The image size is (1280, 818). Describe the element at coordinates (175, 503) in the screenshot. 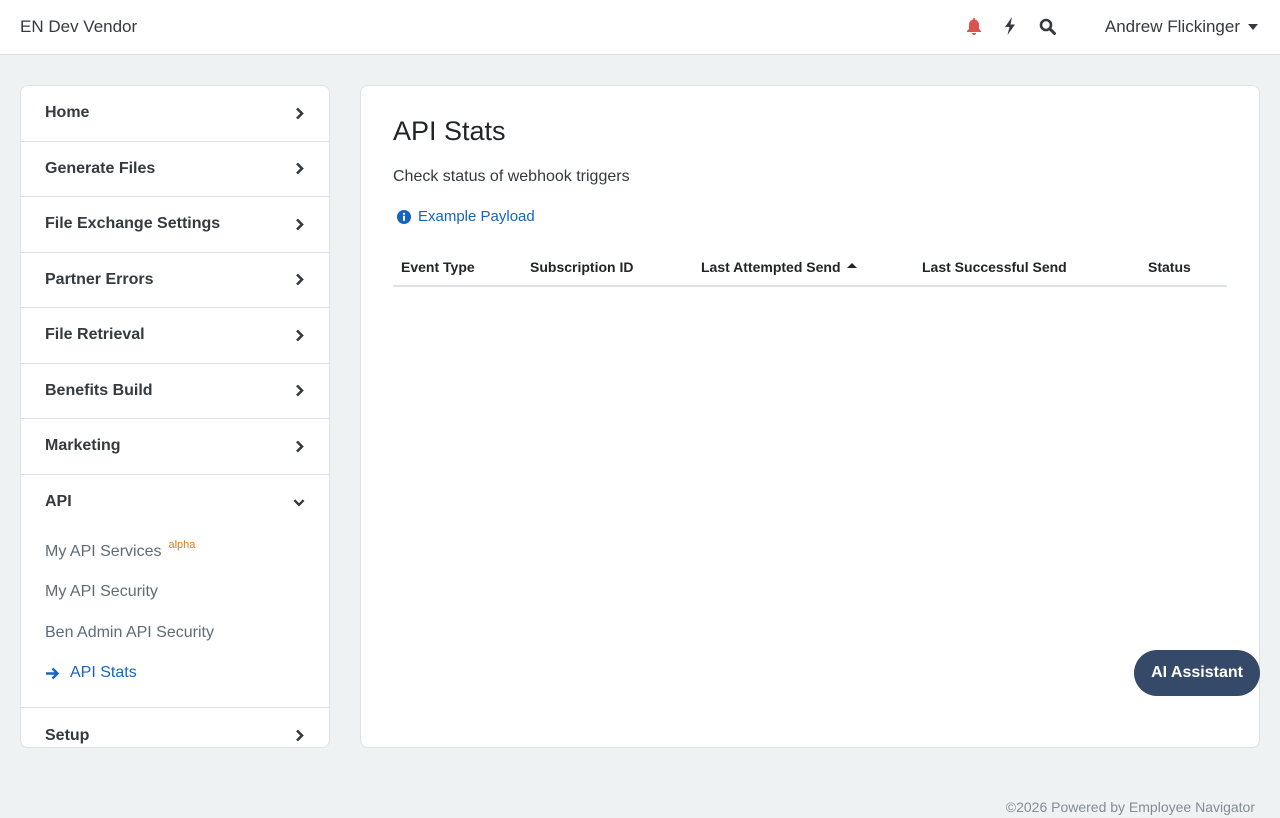

I see `sidebar-item-api: API` at that location.